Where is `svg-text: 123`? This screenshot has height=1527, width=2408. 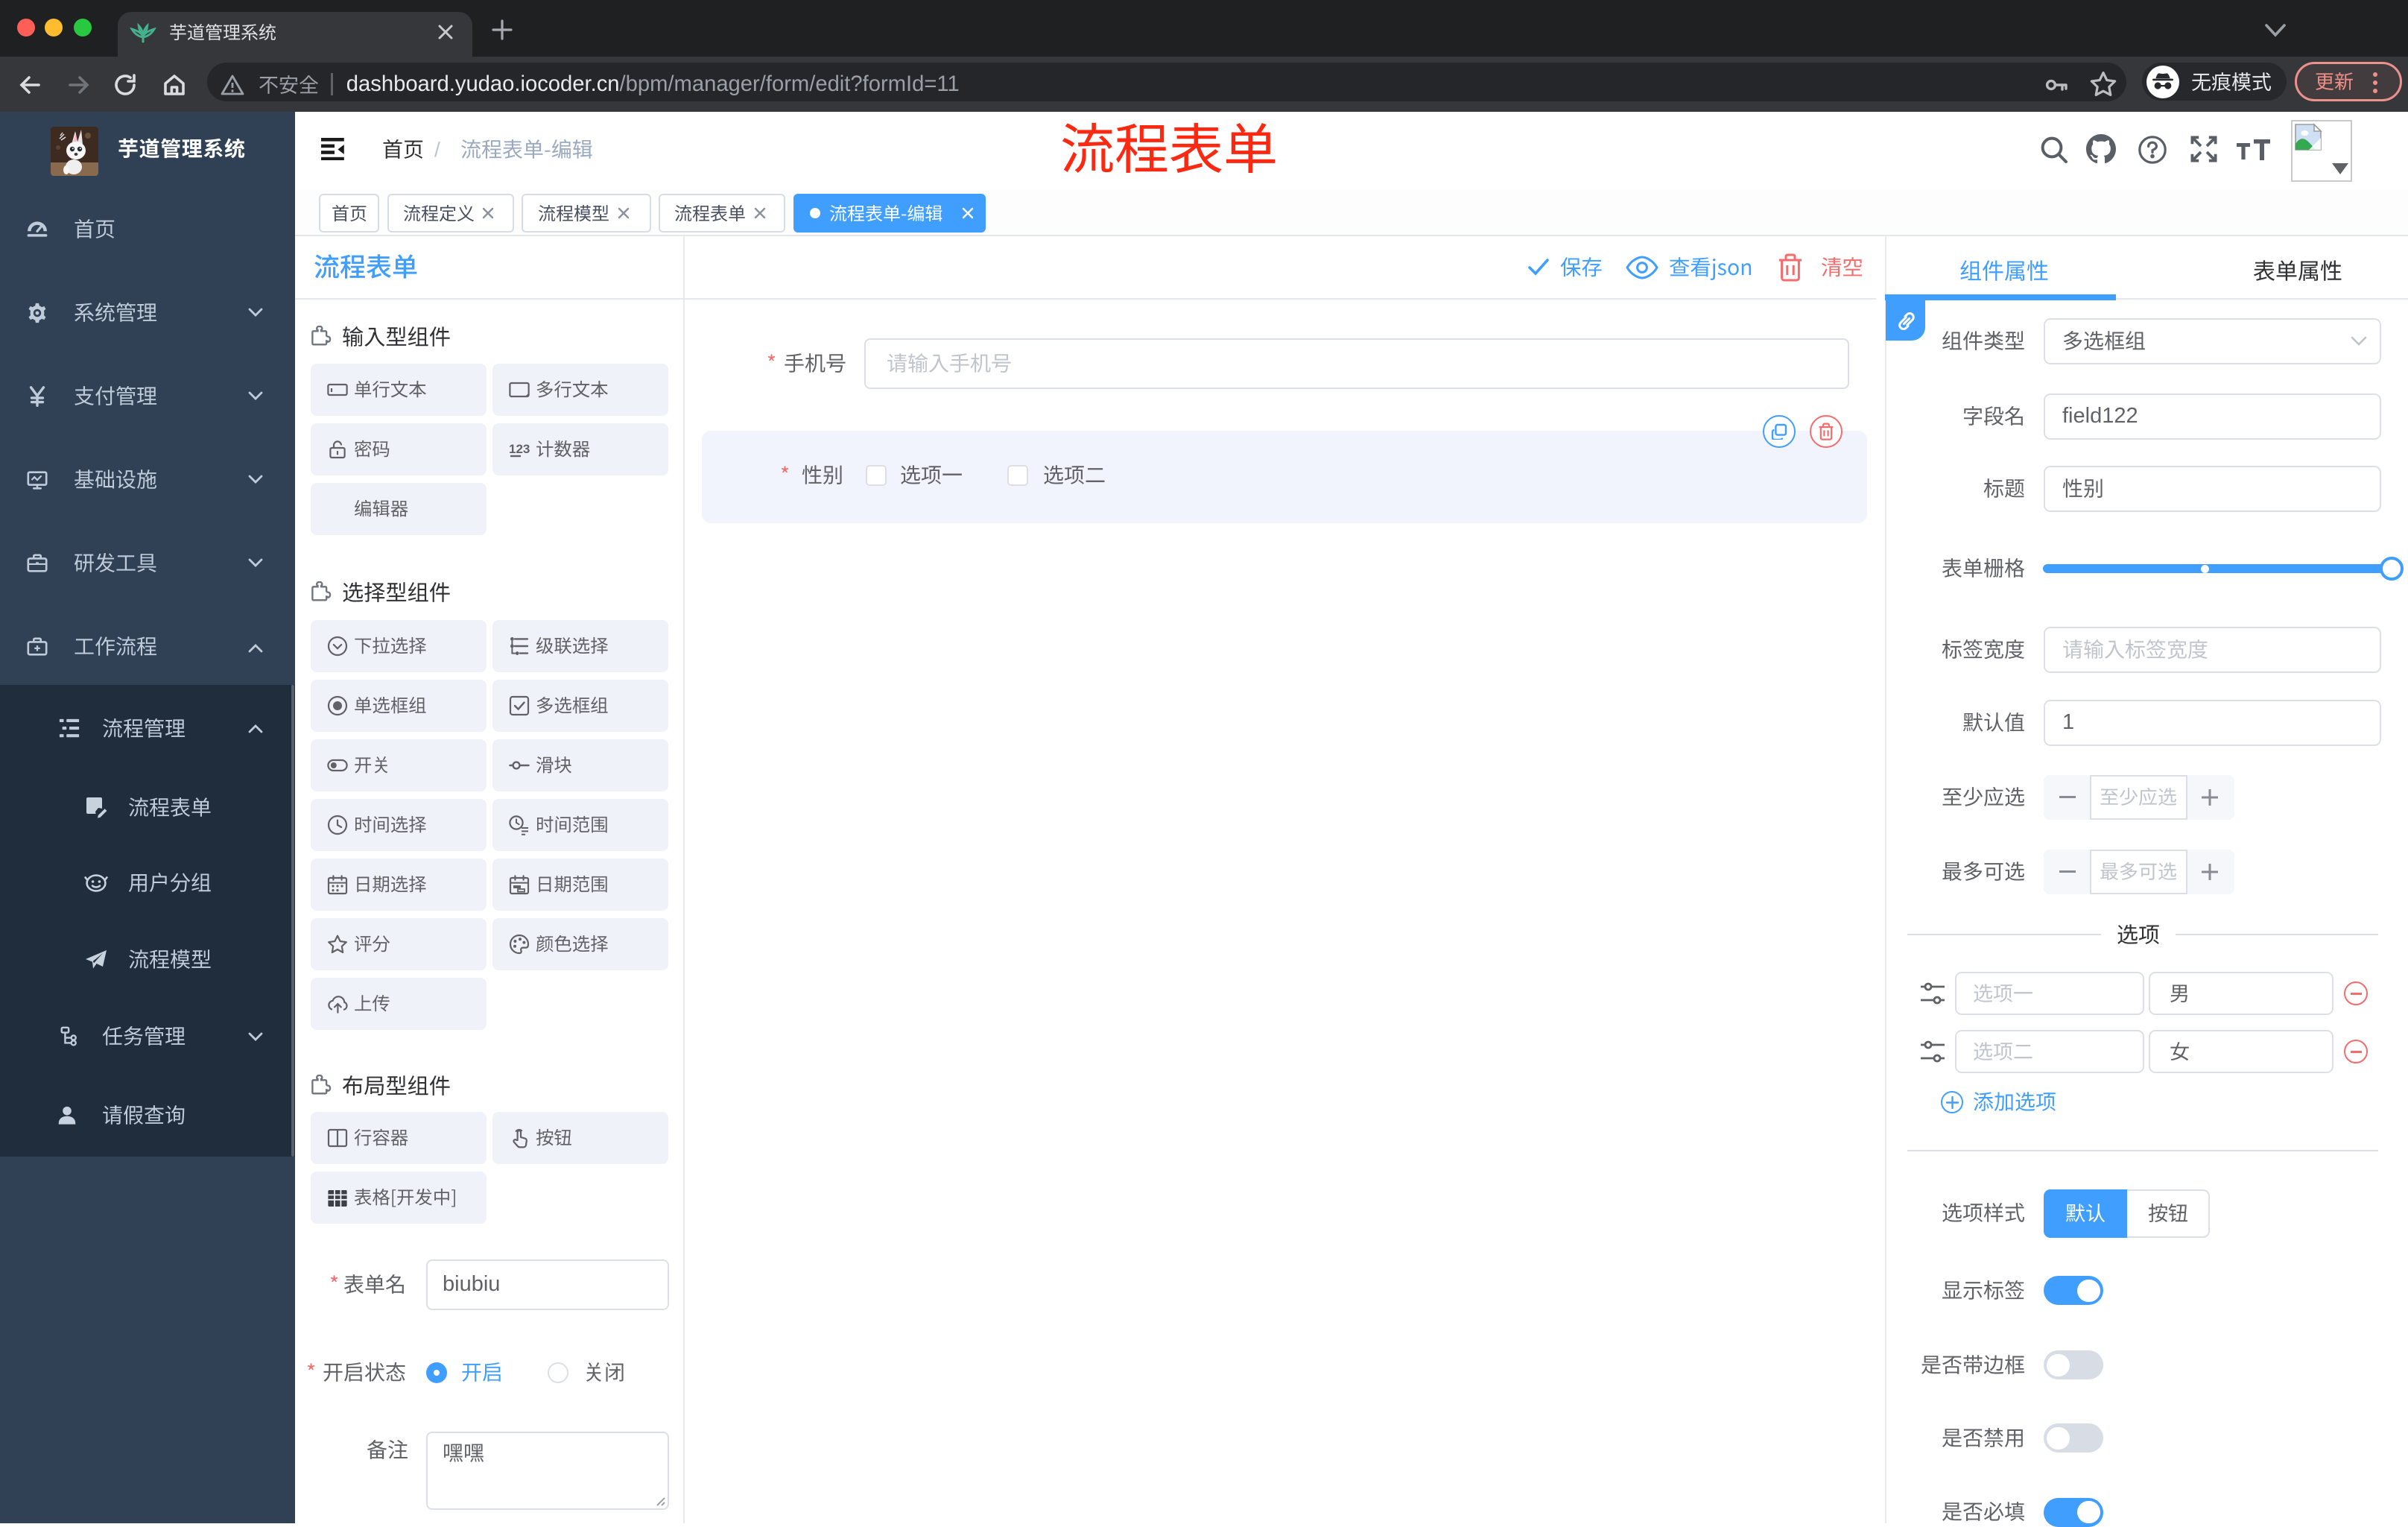
svg-text: 123 is located at coordinates (519, 449).